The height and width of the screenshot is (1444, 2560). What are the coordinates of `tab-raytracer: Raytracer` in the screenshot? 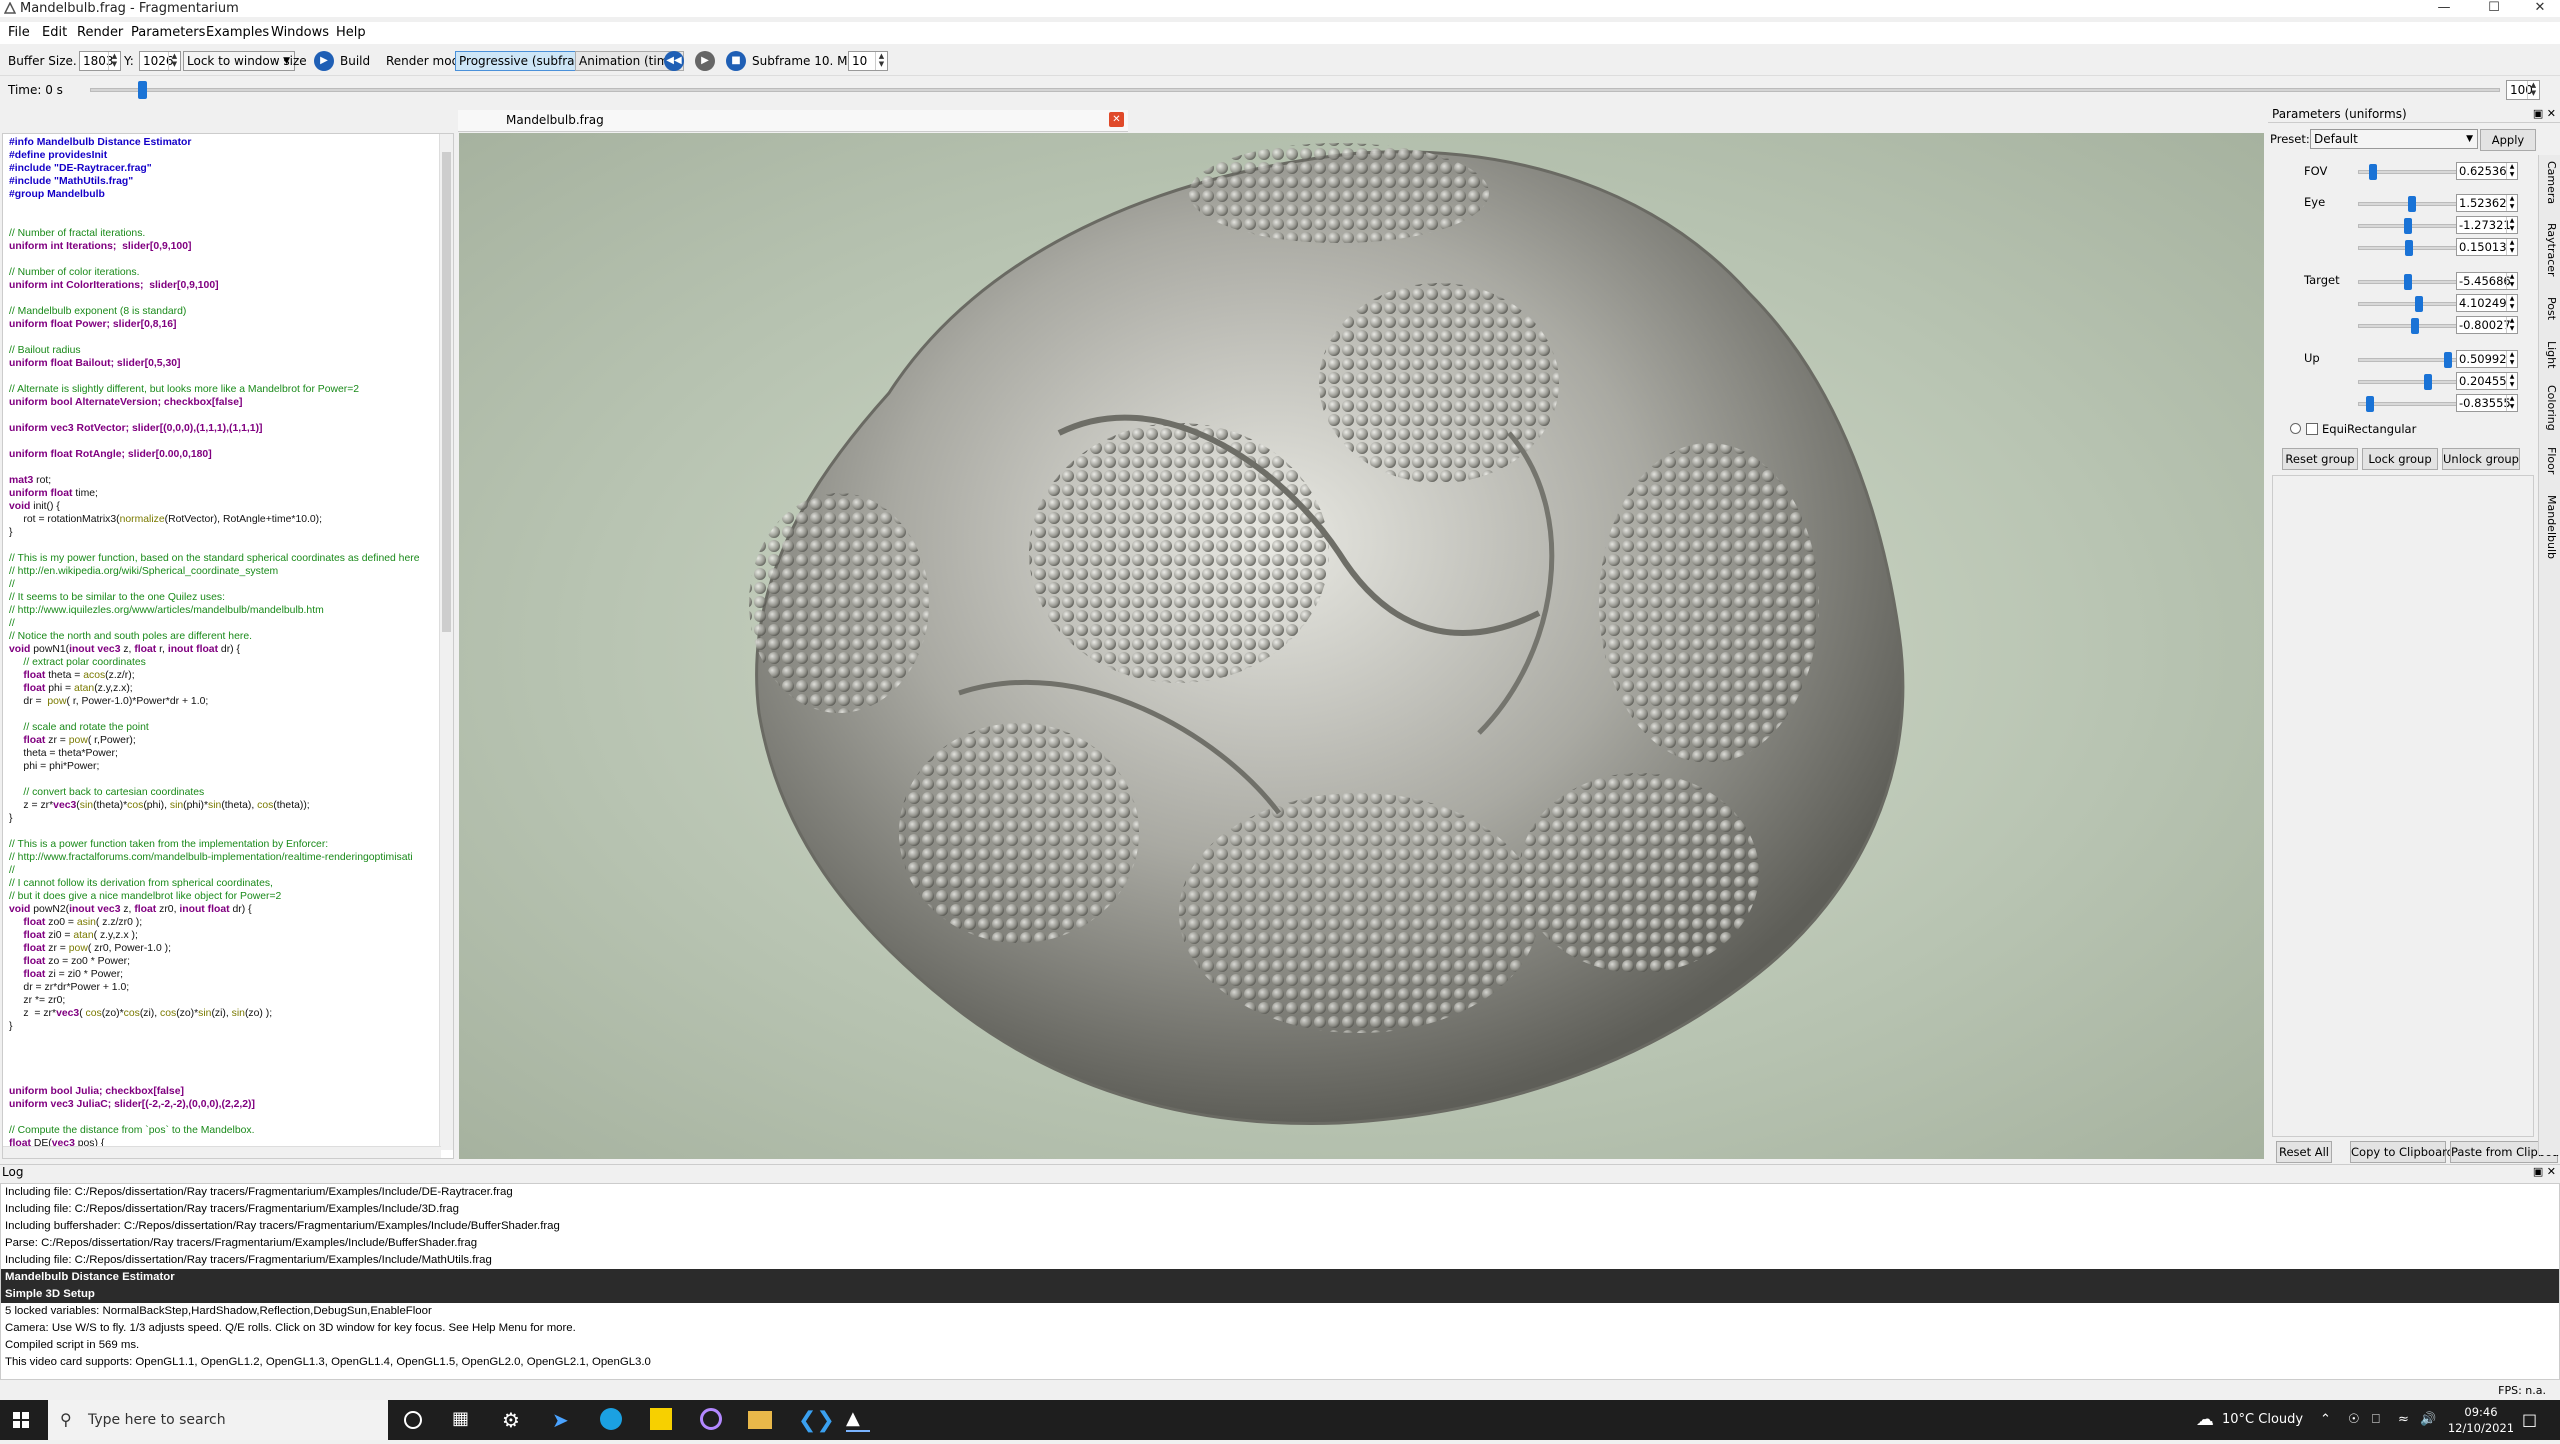 It's located at (2550, 250).